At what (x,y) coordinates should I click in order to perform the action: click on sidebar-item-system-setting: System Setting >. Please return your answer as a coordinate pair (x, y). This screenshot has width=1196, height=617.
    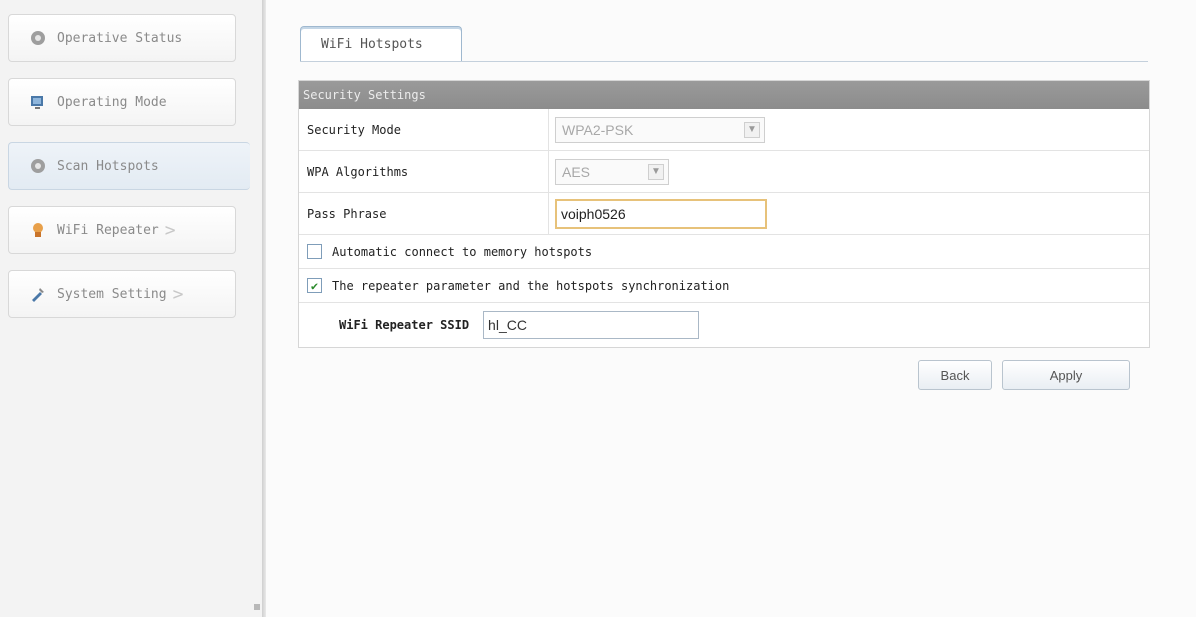
    Looking at the image, I should click on (122, 294).